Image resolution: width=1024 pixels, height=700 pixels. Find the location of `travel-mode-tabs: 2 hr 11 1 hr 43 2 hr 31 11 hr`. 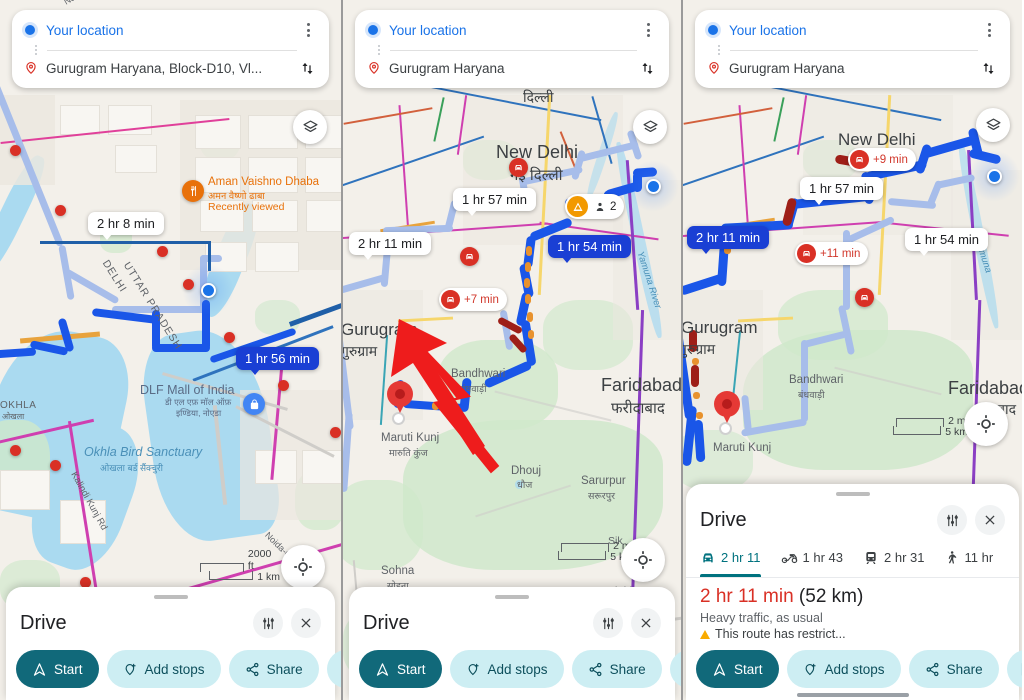

travel-mode-tabs: 2 hr 11 1 hr 43 2 hr 31 11 hr is located at coordinates (852, 558).